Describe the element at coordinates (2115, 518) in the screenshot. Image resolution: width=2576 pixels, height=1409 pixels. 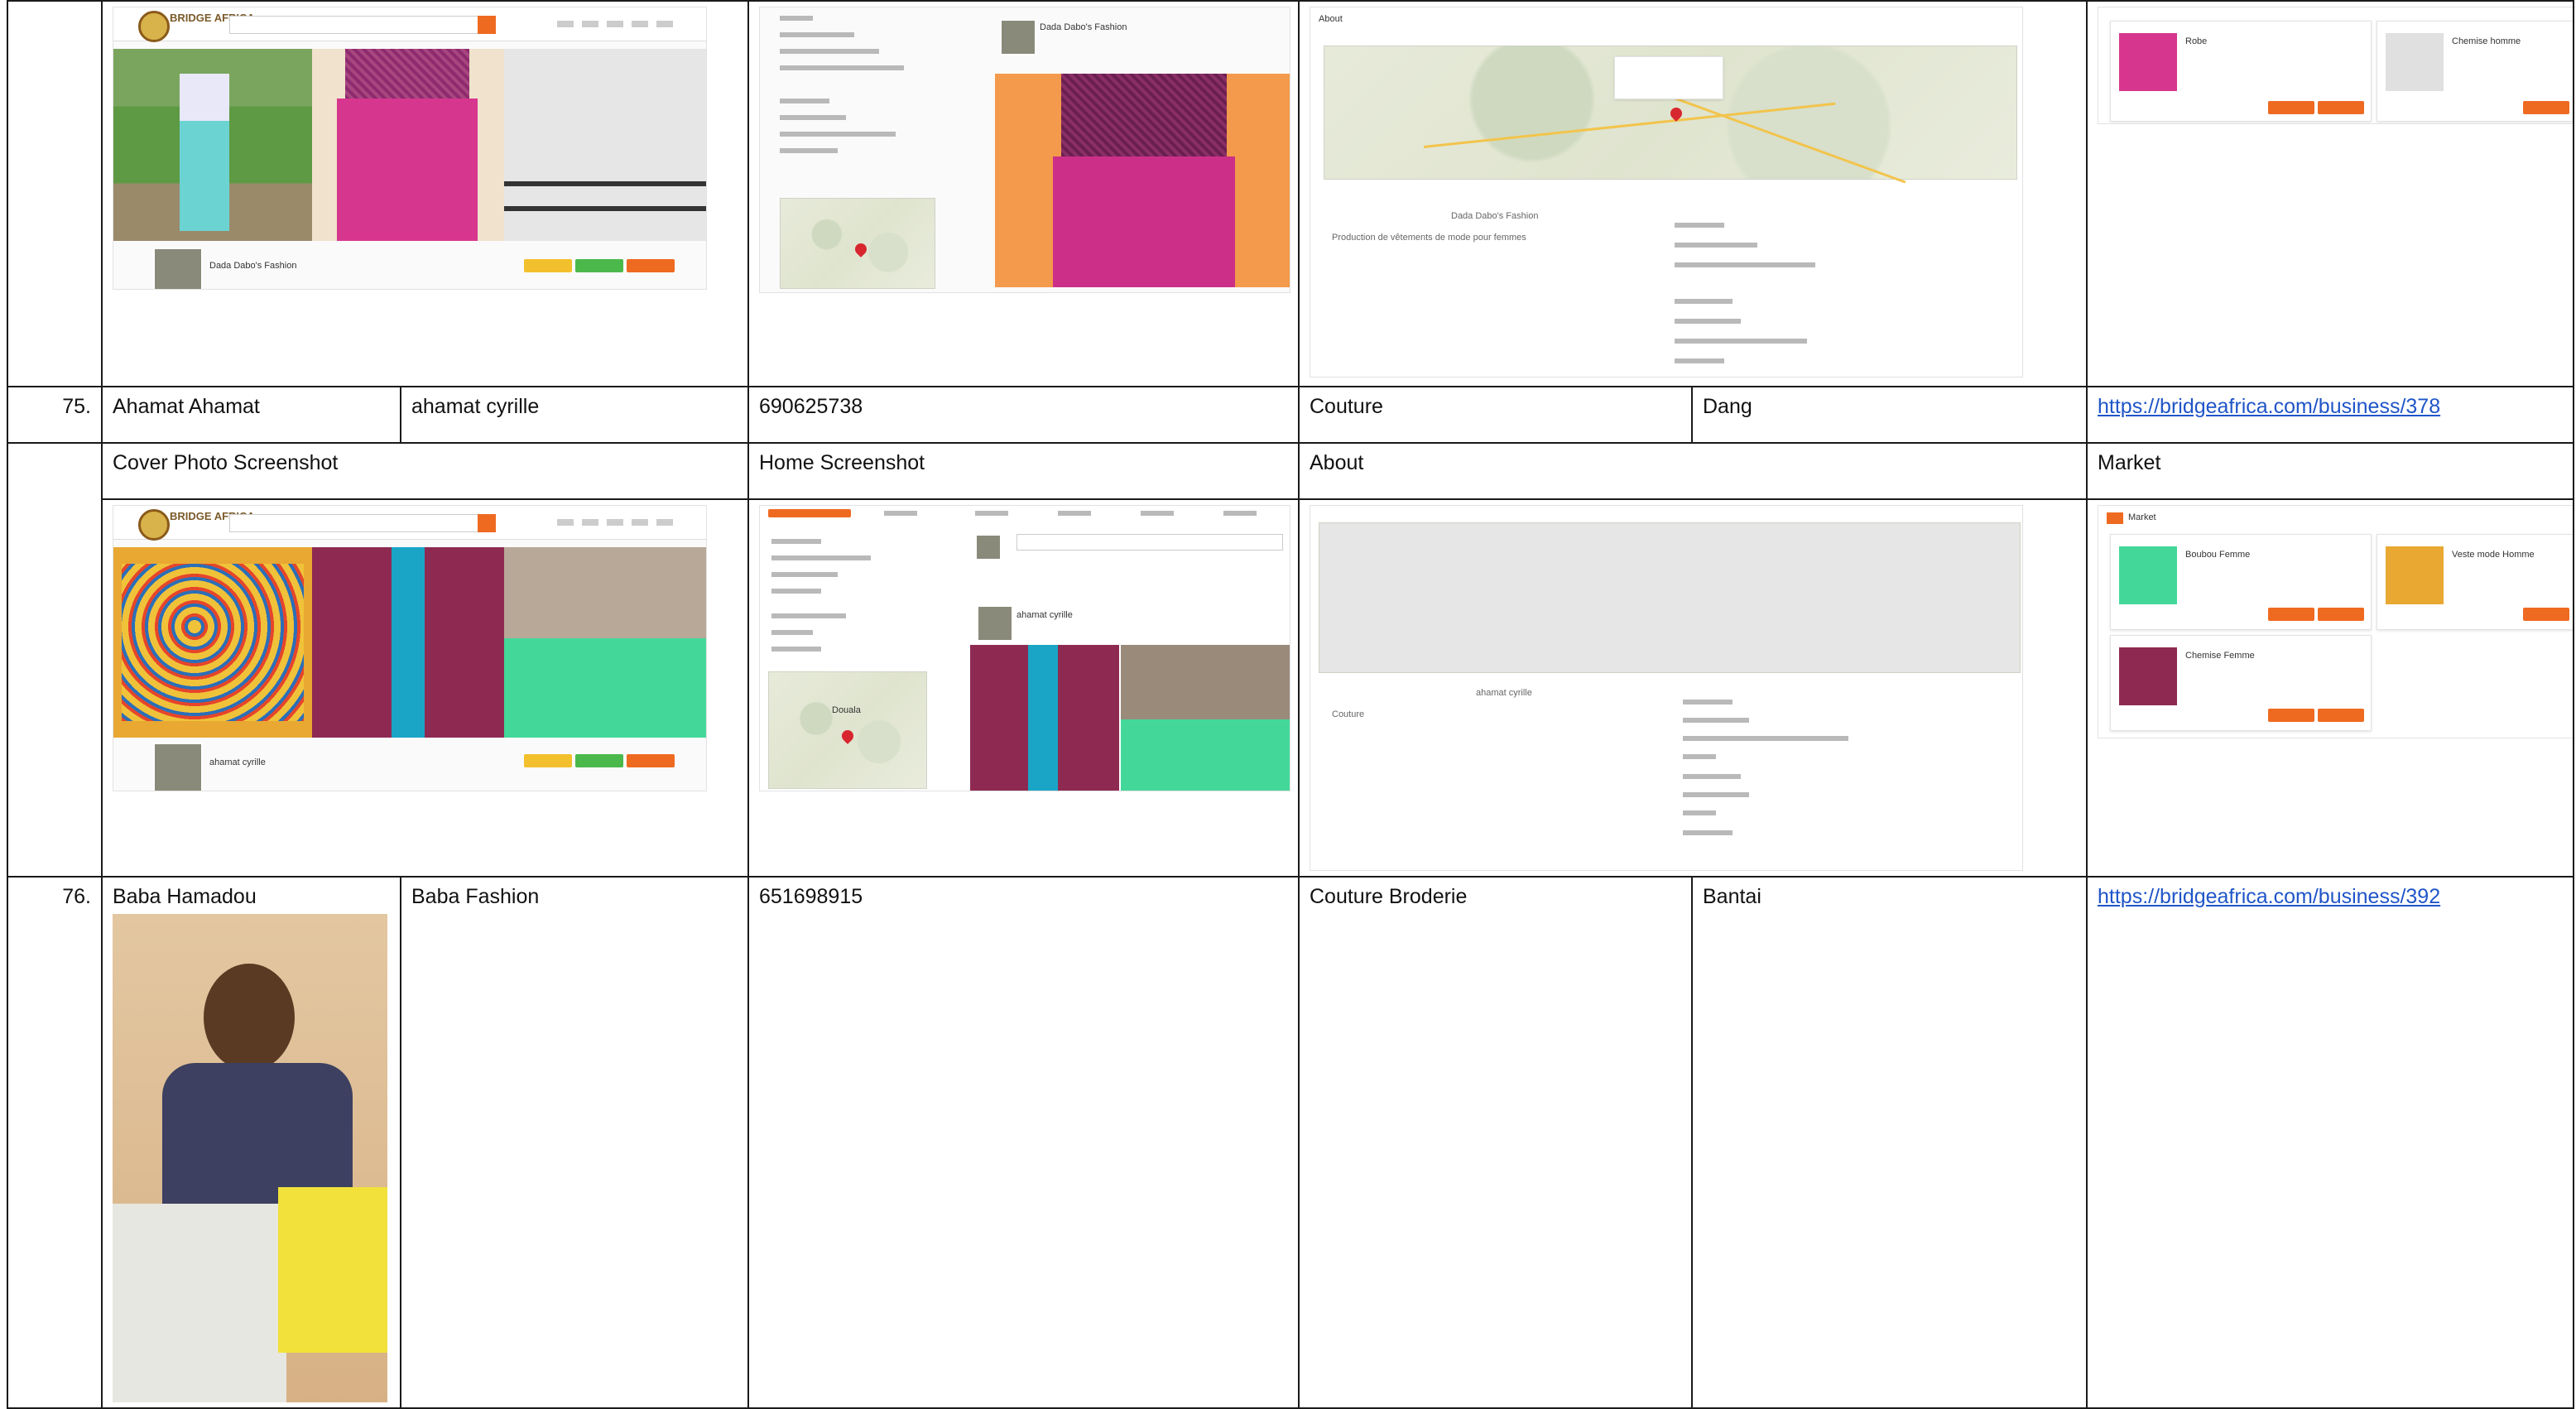
I see `market-icon` at that location.